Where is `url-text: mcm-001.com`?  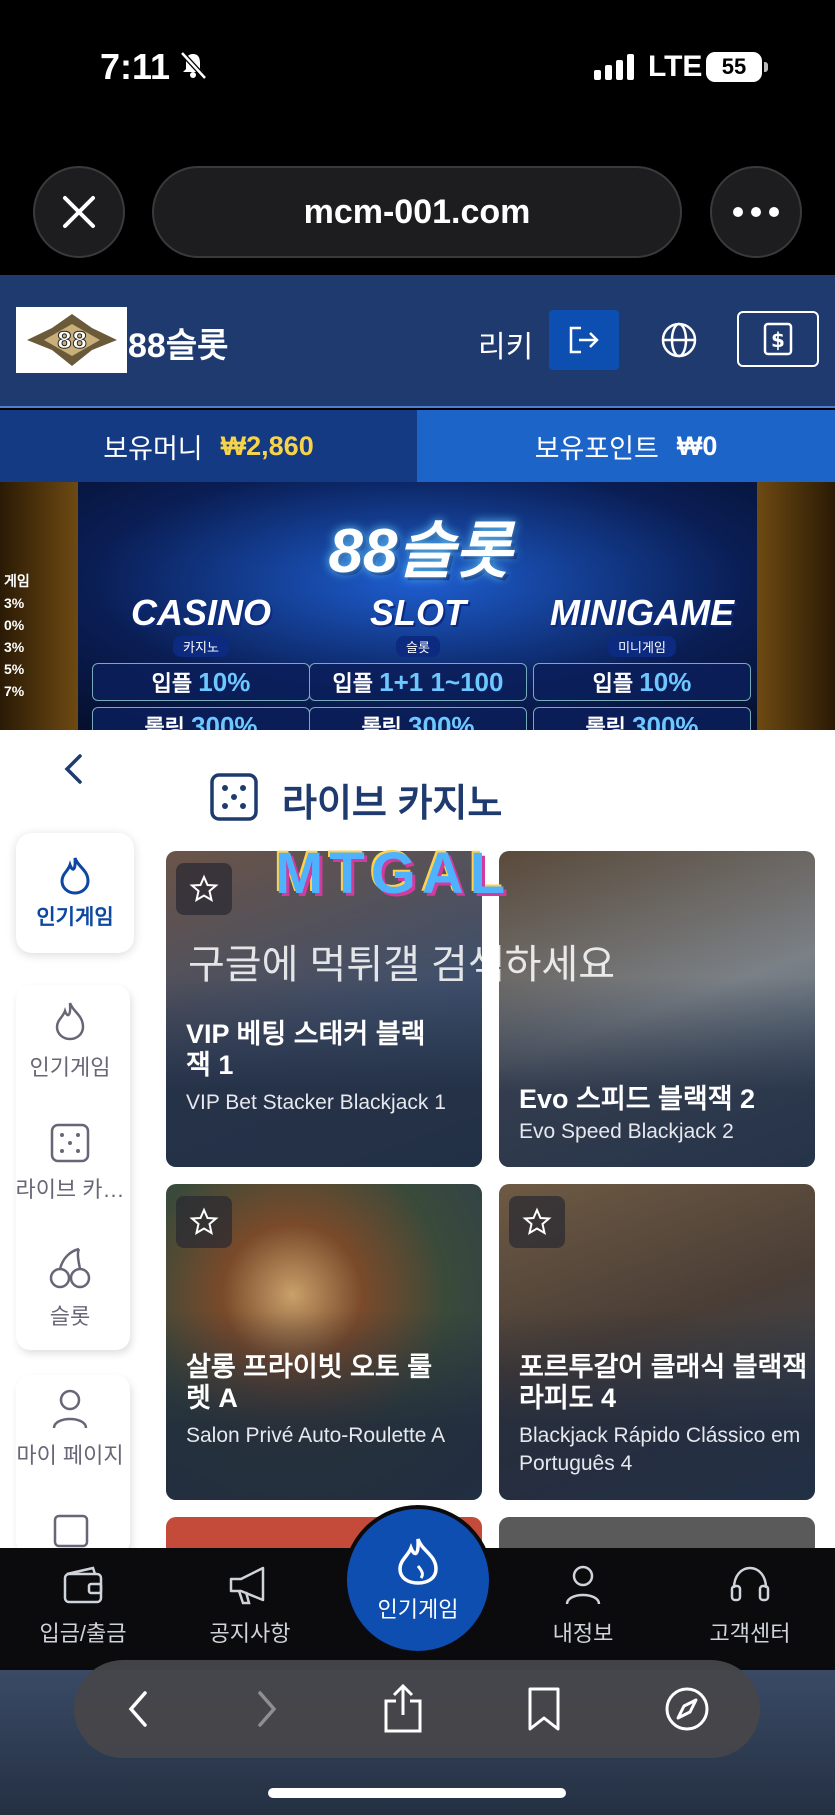 url-text: mcm-001.com is located at coordinates (417, 211).